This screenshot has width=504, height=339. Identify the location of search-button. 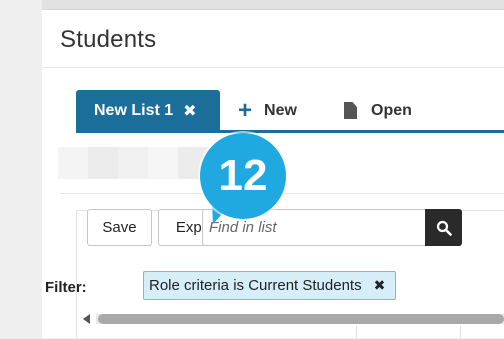
(443, 227).